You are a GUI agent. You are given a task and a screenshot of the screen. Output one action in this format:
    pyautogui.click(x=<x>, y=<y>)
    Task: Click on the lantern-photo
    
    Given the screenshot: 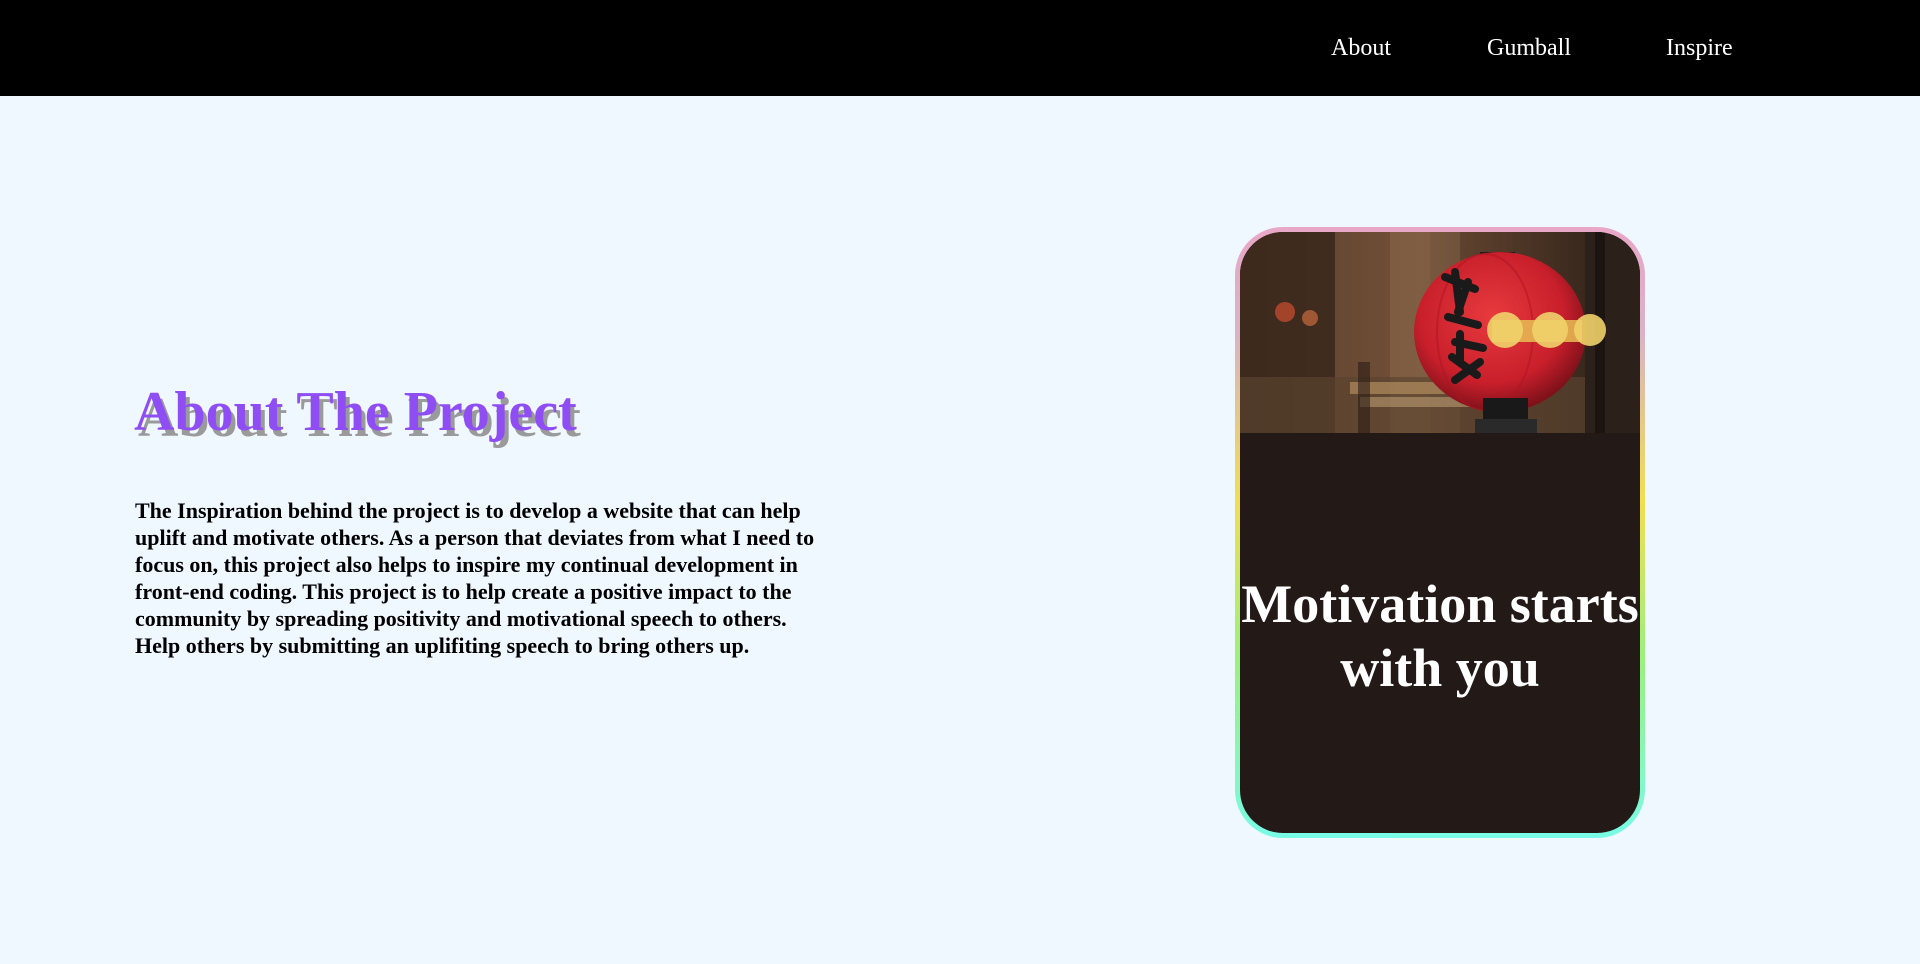 What is the action you would take?
    pyautogui.click(x=1440, y=332)
    